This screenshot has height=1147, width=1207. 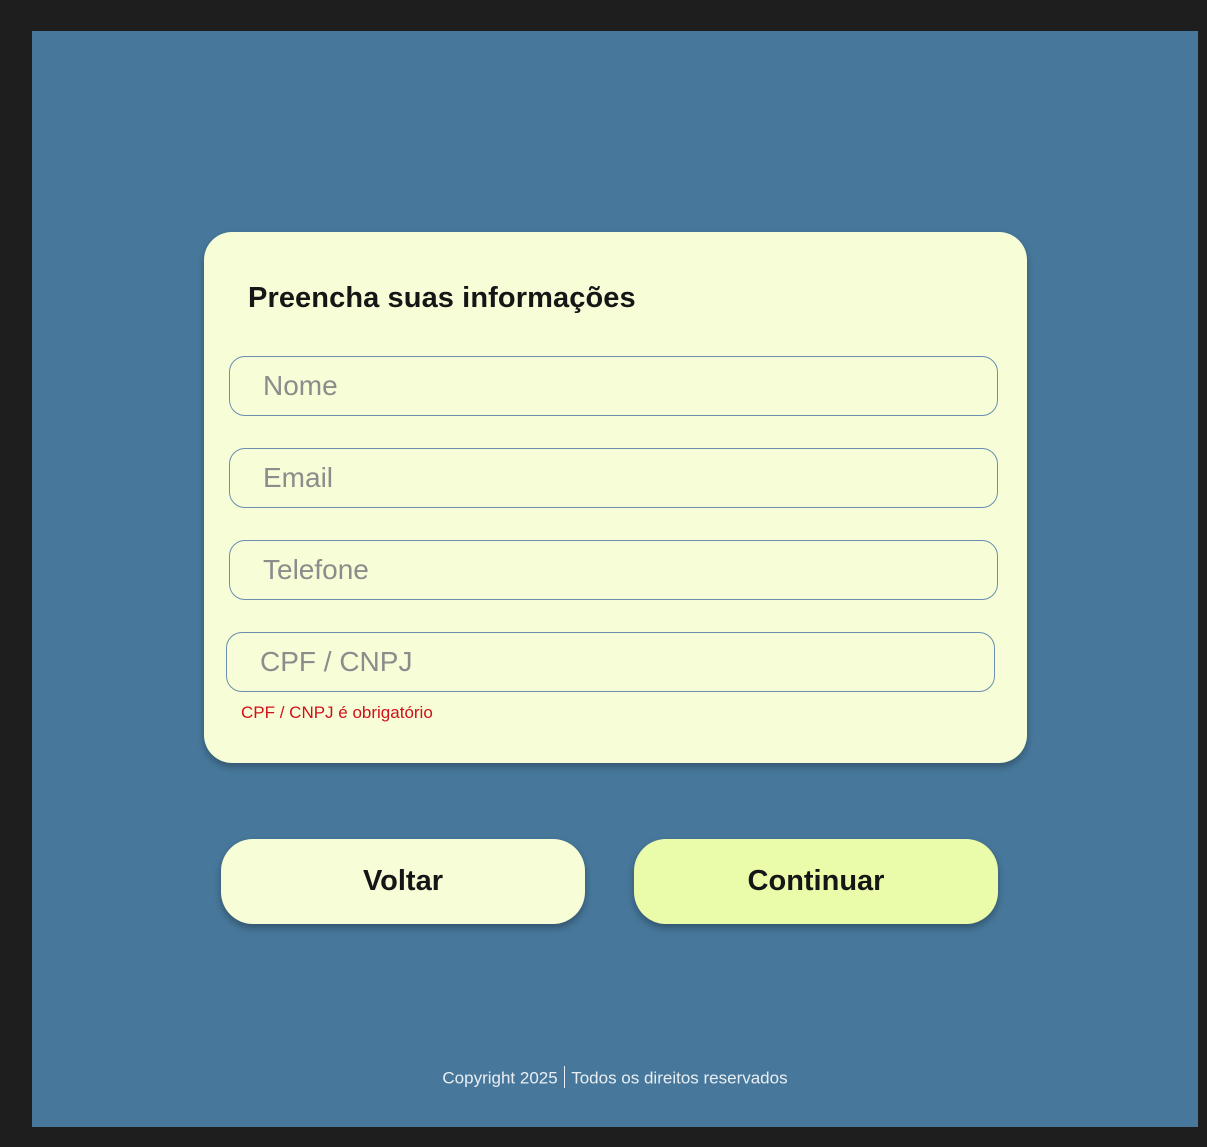 I want to click on continue-button: Continuar, so click(x=816, y=881).